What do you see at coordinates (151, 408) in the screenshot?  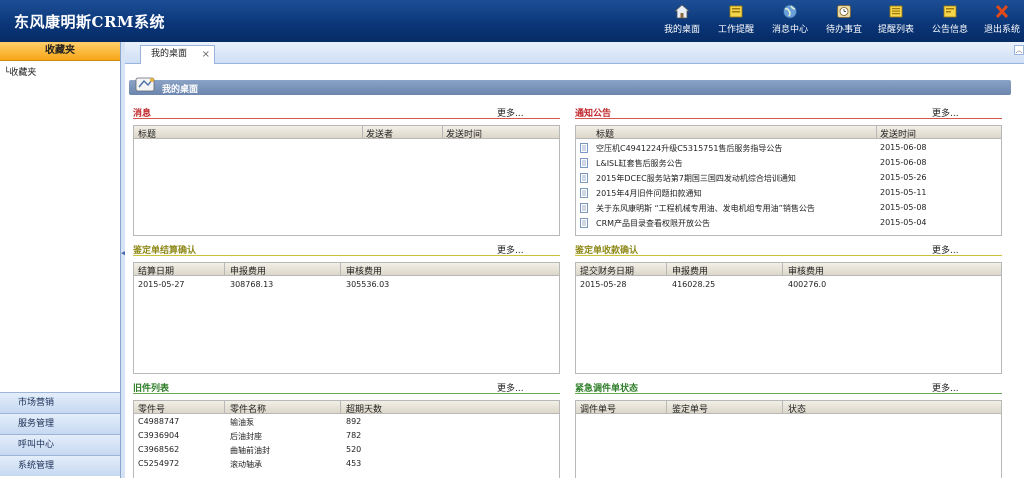 I see `column-header: 零件号` at bounding box center [151, 408].